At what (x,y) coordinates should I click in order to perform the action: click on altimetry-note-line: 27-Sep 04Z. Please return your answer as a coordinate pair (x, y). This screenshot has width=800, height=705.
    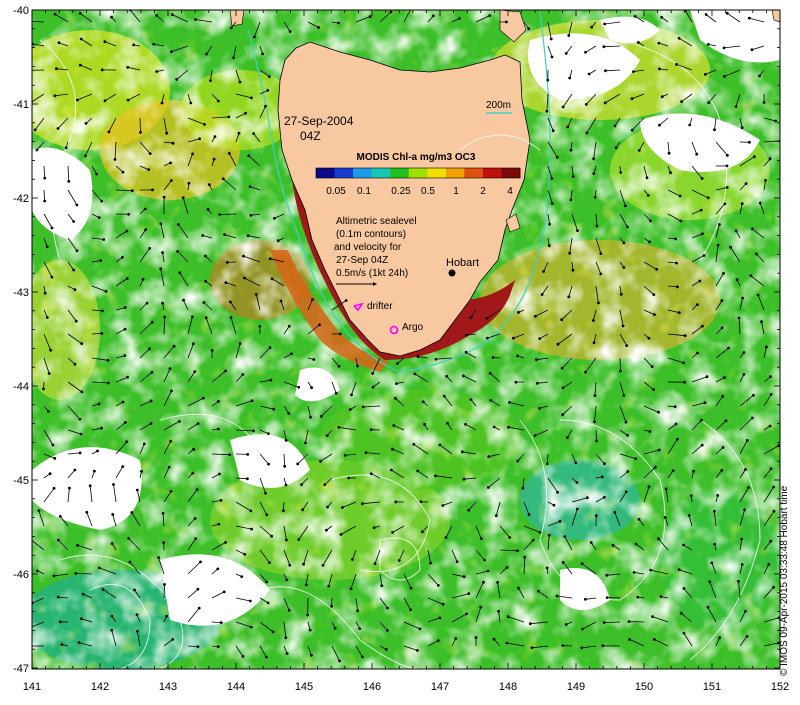
    Looking at the image, I should click on (362, 260).